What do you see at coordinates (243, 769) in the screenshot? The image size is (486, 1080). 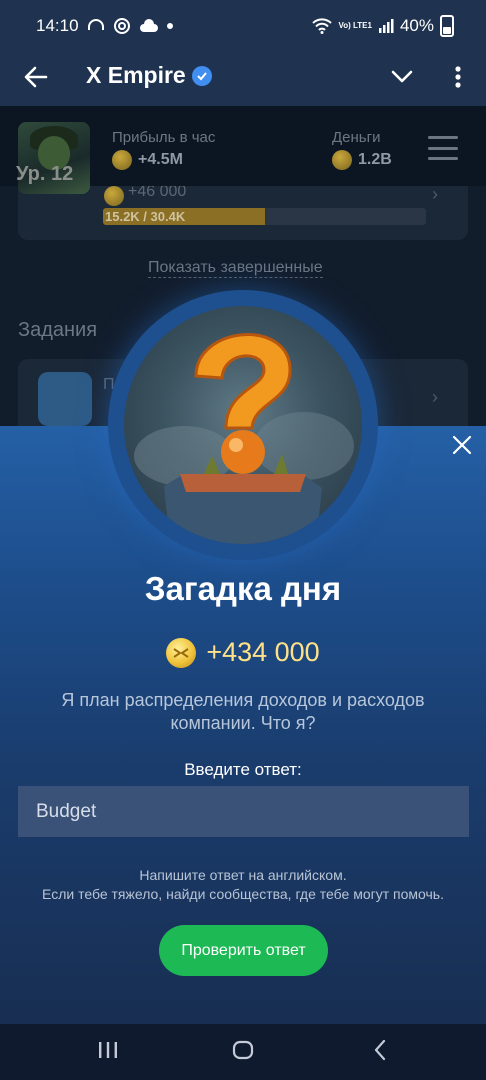 I see `answer-label: Введите ответ:` at bounding box center [243, 769].